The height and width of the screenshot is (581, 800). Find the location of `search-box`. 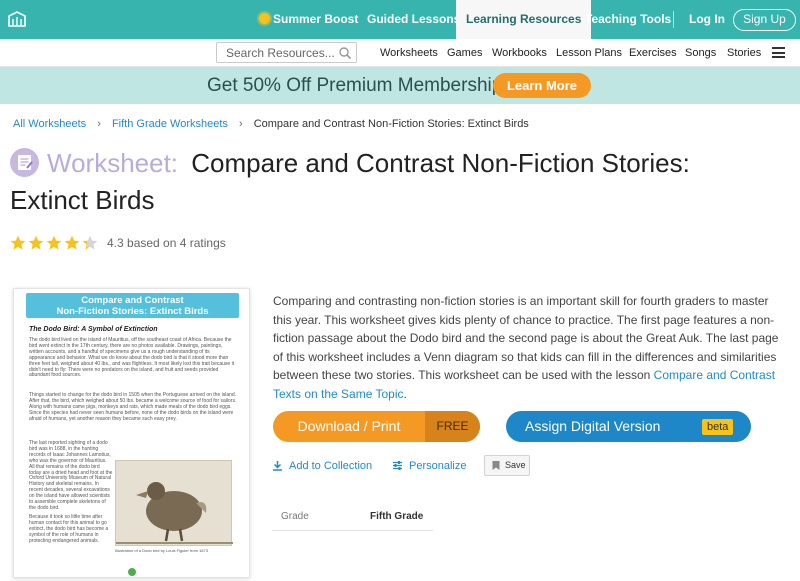

search-box is located at coordinates (286, 52).